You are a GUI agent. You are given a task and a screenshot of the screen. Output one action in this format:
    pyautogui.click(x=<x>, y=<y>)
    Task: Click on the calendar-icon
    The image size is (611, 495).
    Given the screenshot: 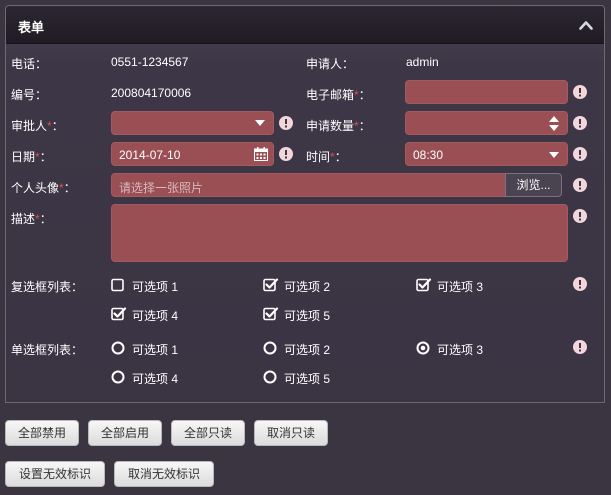 What is the action you would take?
    pyautogui.click(x=261, y=154)
    